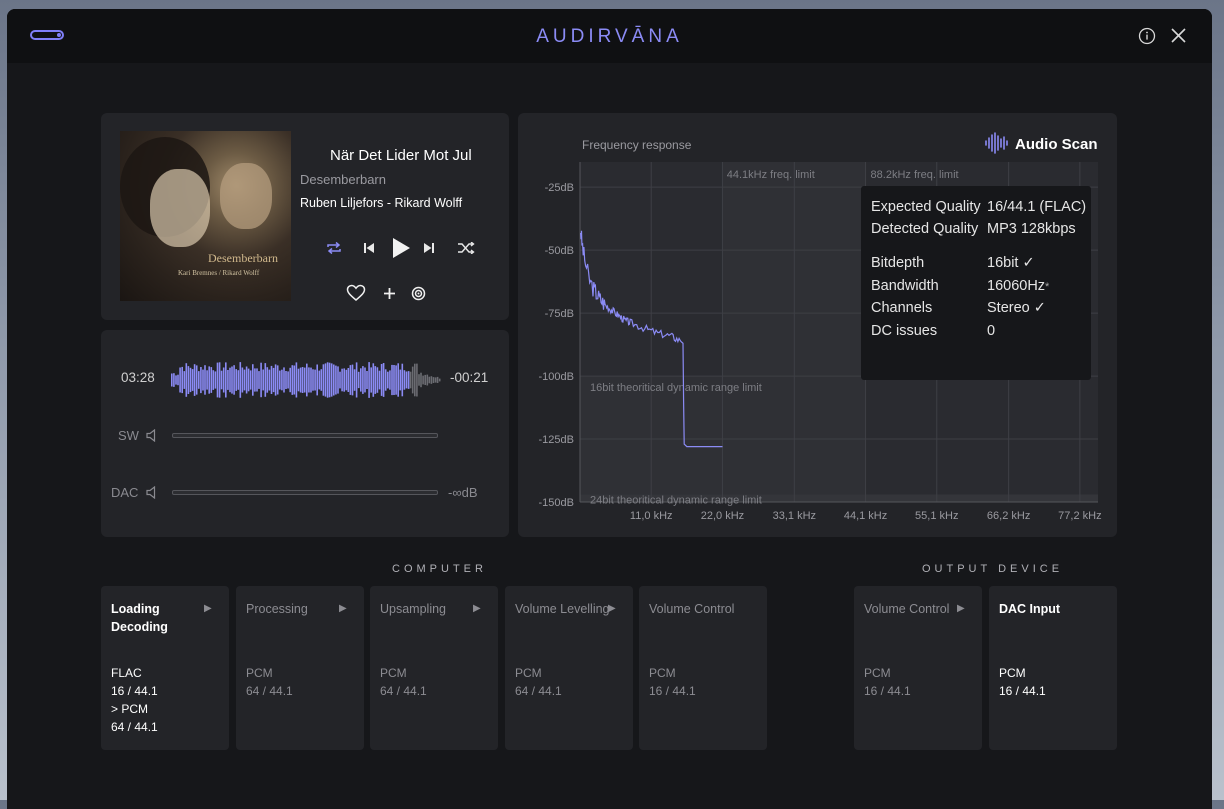 This screenshot has height=809, width=1224. Describe the element at coordinates (369, 248) in the screenshot. I see `previous-track-icon` at that location.